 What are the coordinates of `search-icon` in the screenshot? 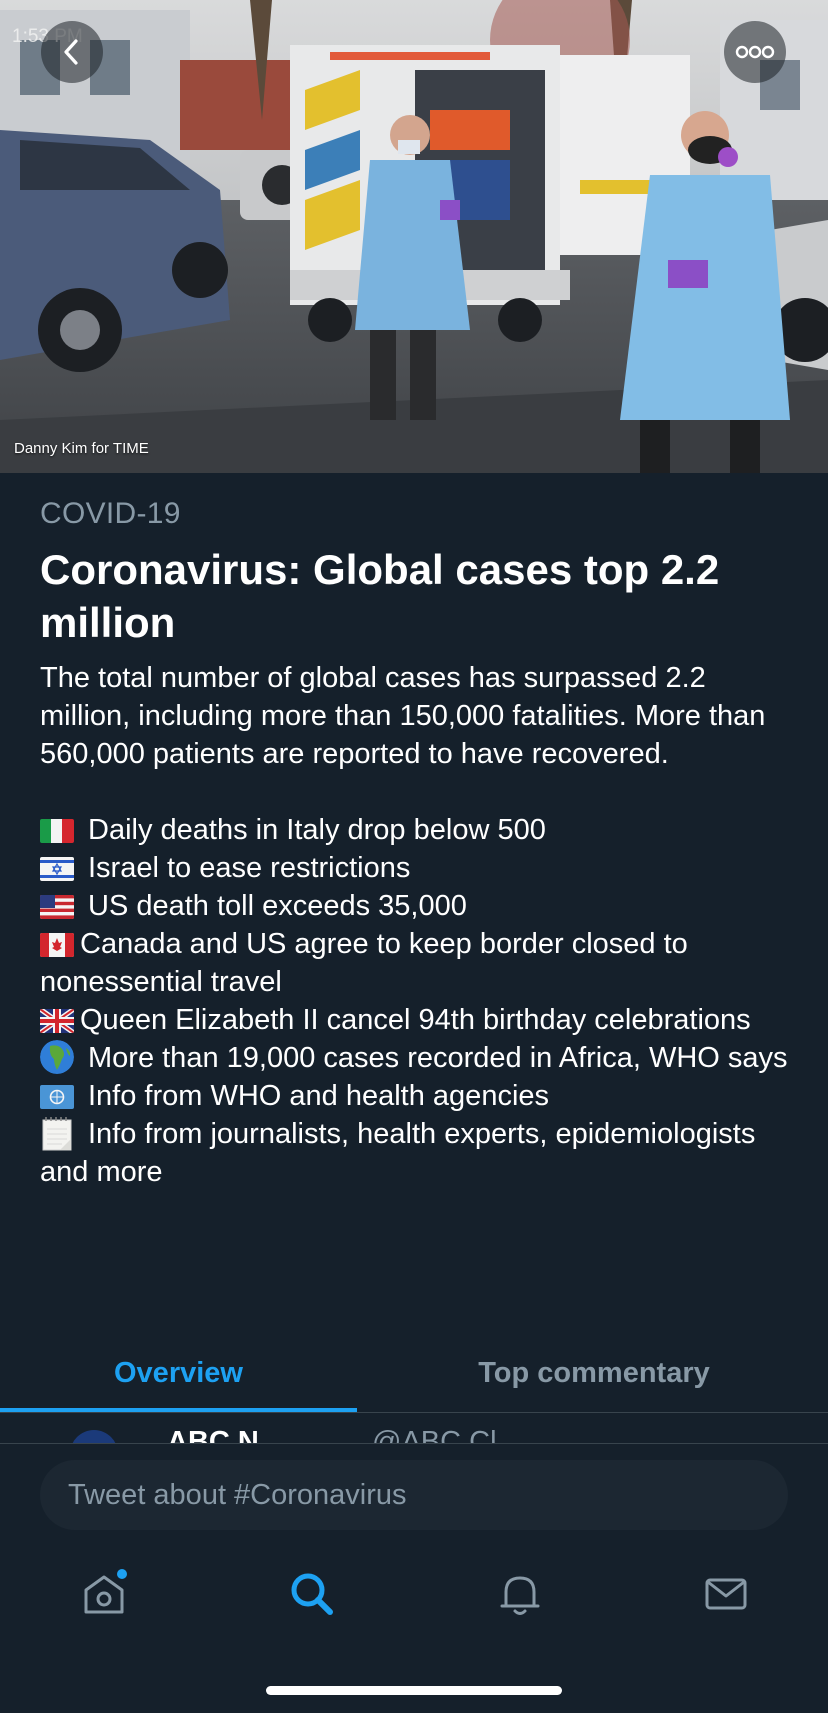 It's located at (312, 1594).